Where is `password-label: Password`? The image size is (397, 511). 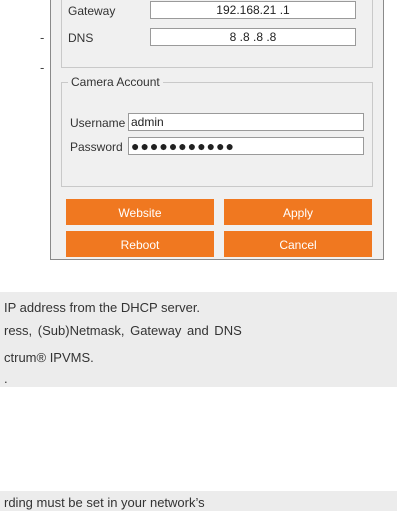
password-label: Password is located at coordinates (96, 147).